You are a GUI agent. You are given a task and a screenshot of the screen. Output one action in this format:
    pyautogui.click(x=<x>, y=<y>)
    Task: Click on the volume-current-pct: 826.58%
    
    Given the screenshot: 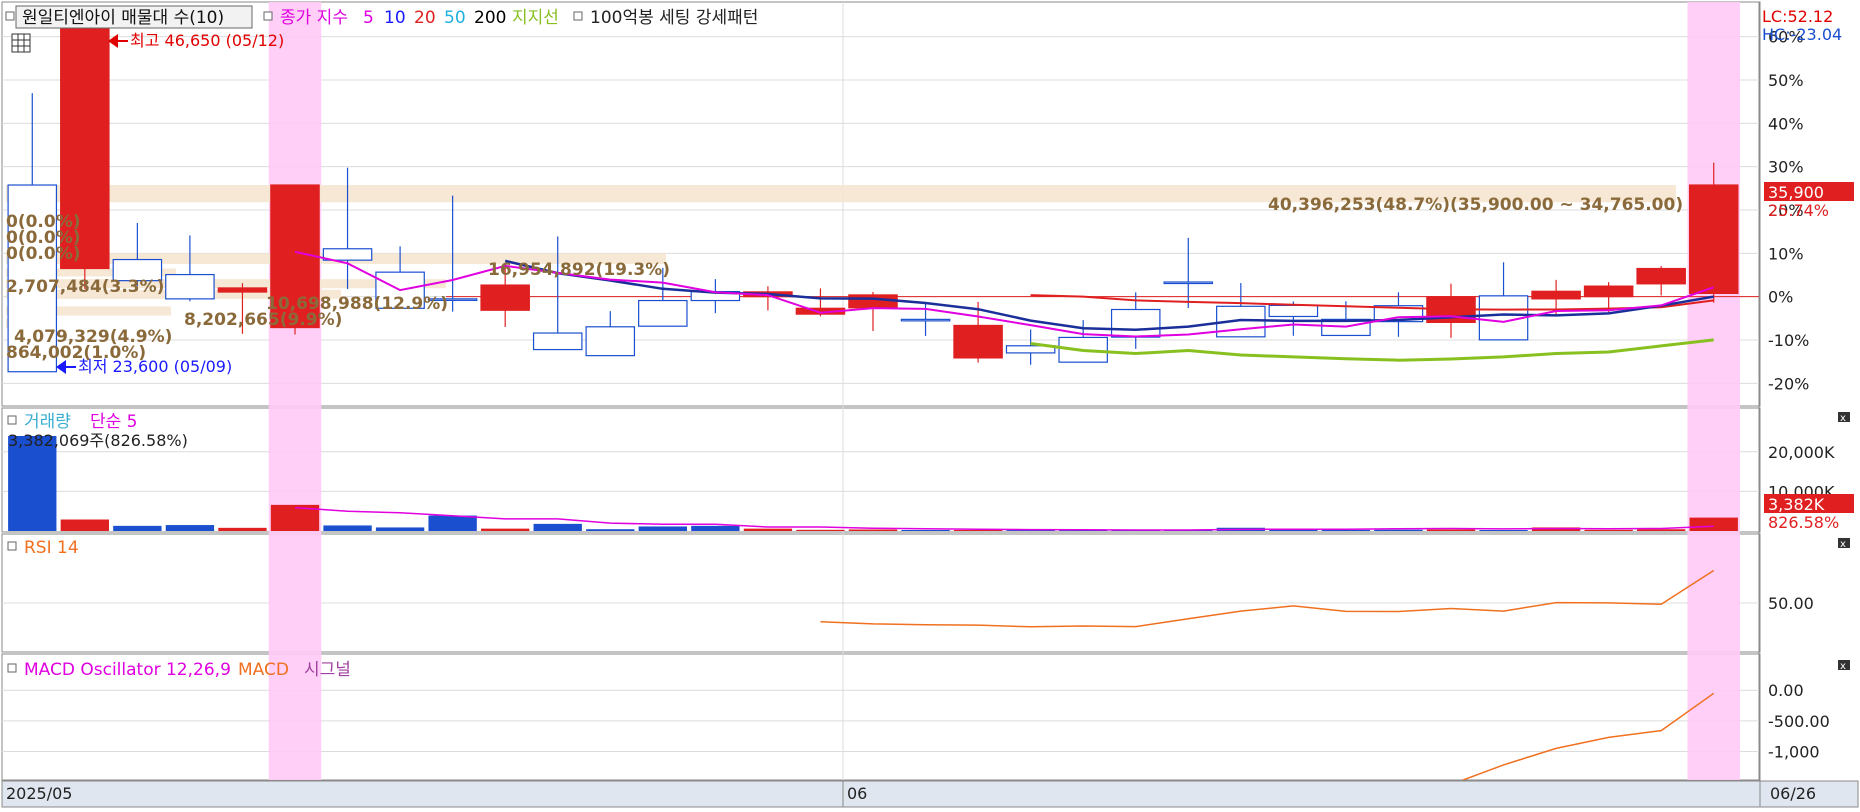 What is the action you would take?
    pyautogui.click(x=1803, y=522)
    